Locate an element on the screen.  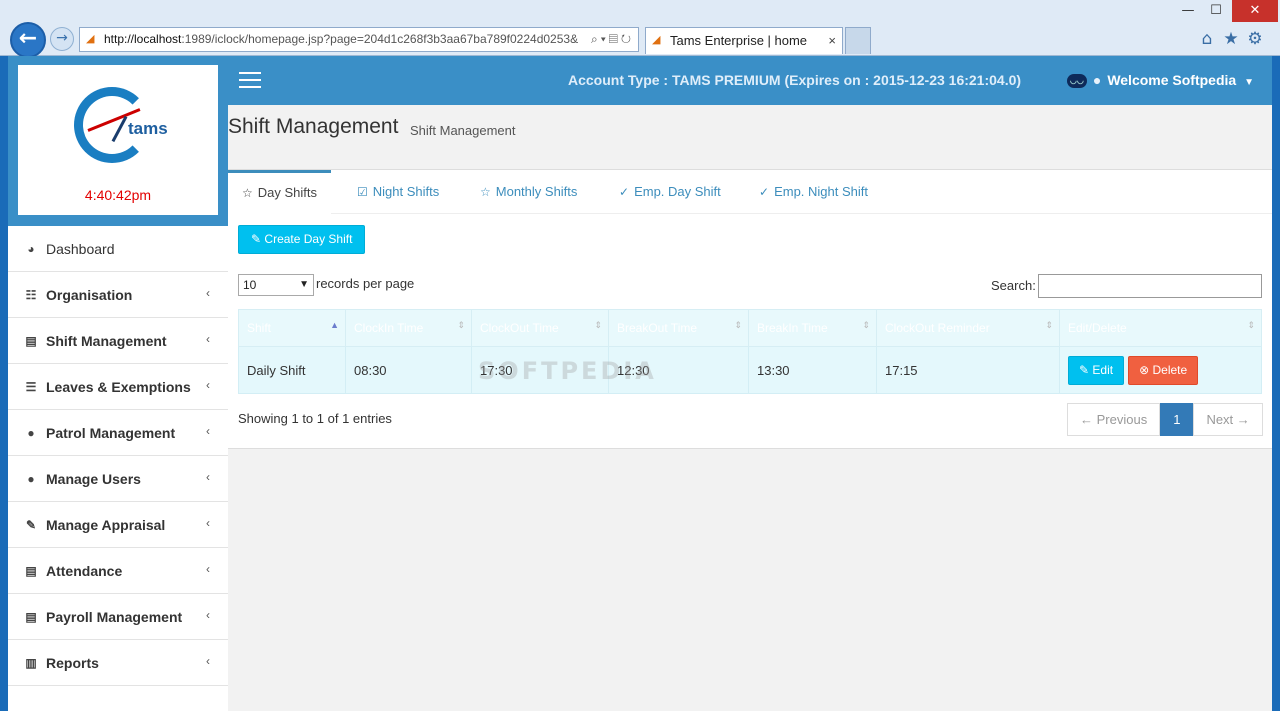
browser-tab: ◢ Tams Enterprise | home × is located at coordinates (744, 40).